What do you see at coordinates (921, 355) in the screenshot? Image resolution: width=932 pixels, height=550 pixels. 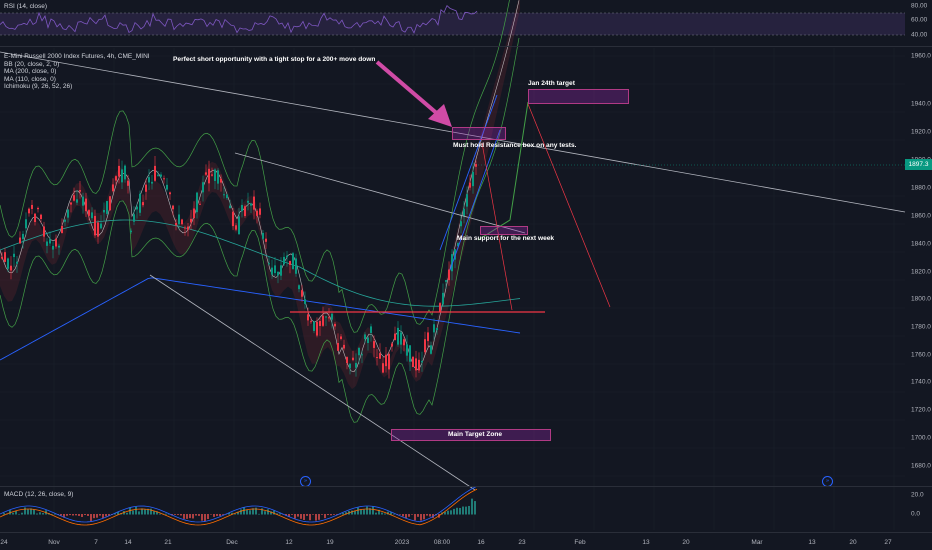 I see `price-axis-label: 1760.0` at bounding box center [921, 355].